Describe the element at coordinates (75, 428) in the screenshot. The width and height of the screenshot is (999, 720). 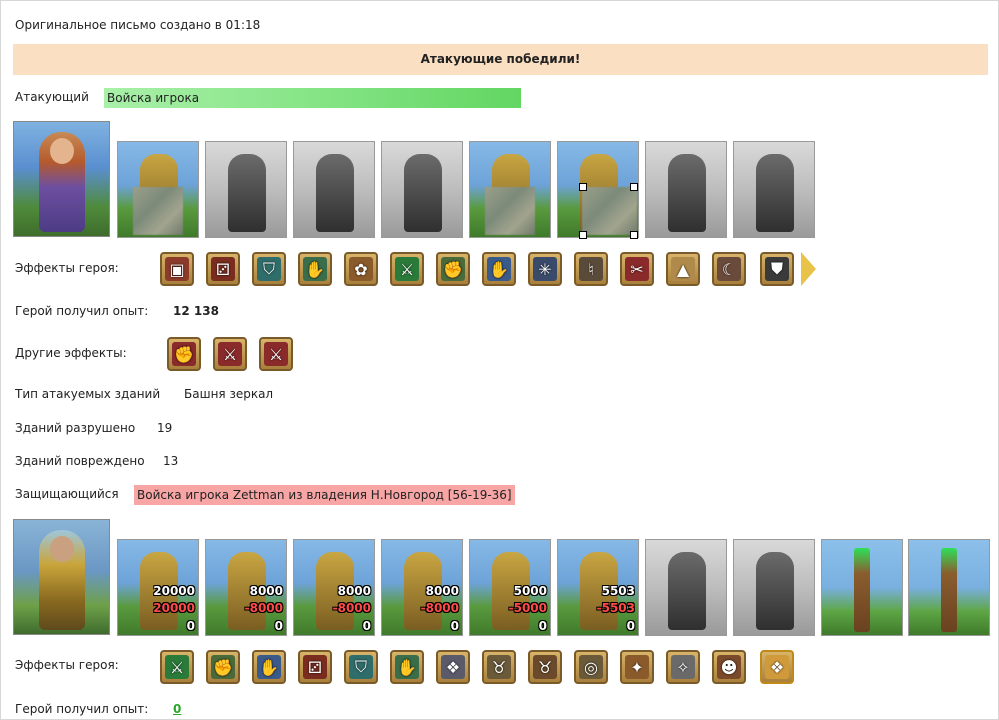
I see `buildings-destroyed-label: Зданий разрушено` at that location.